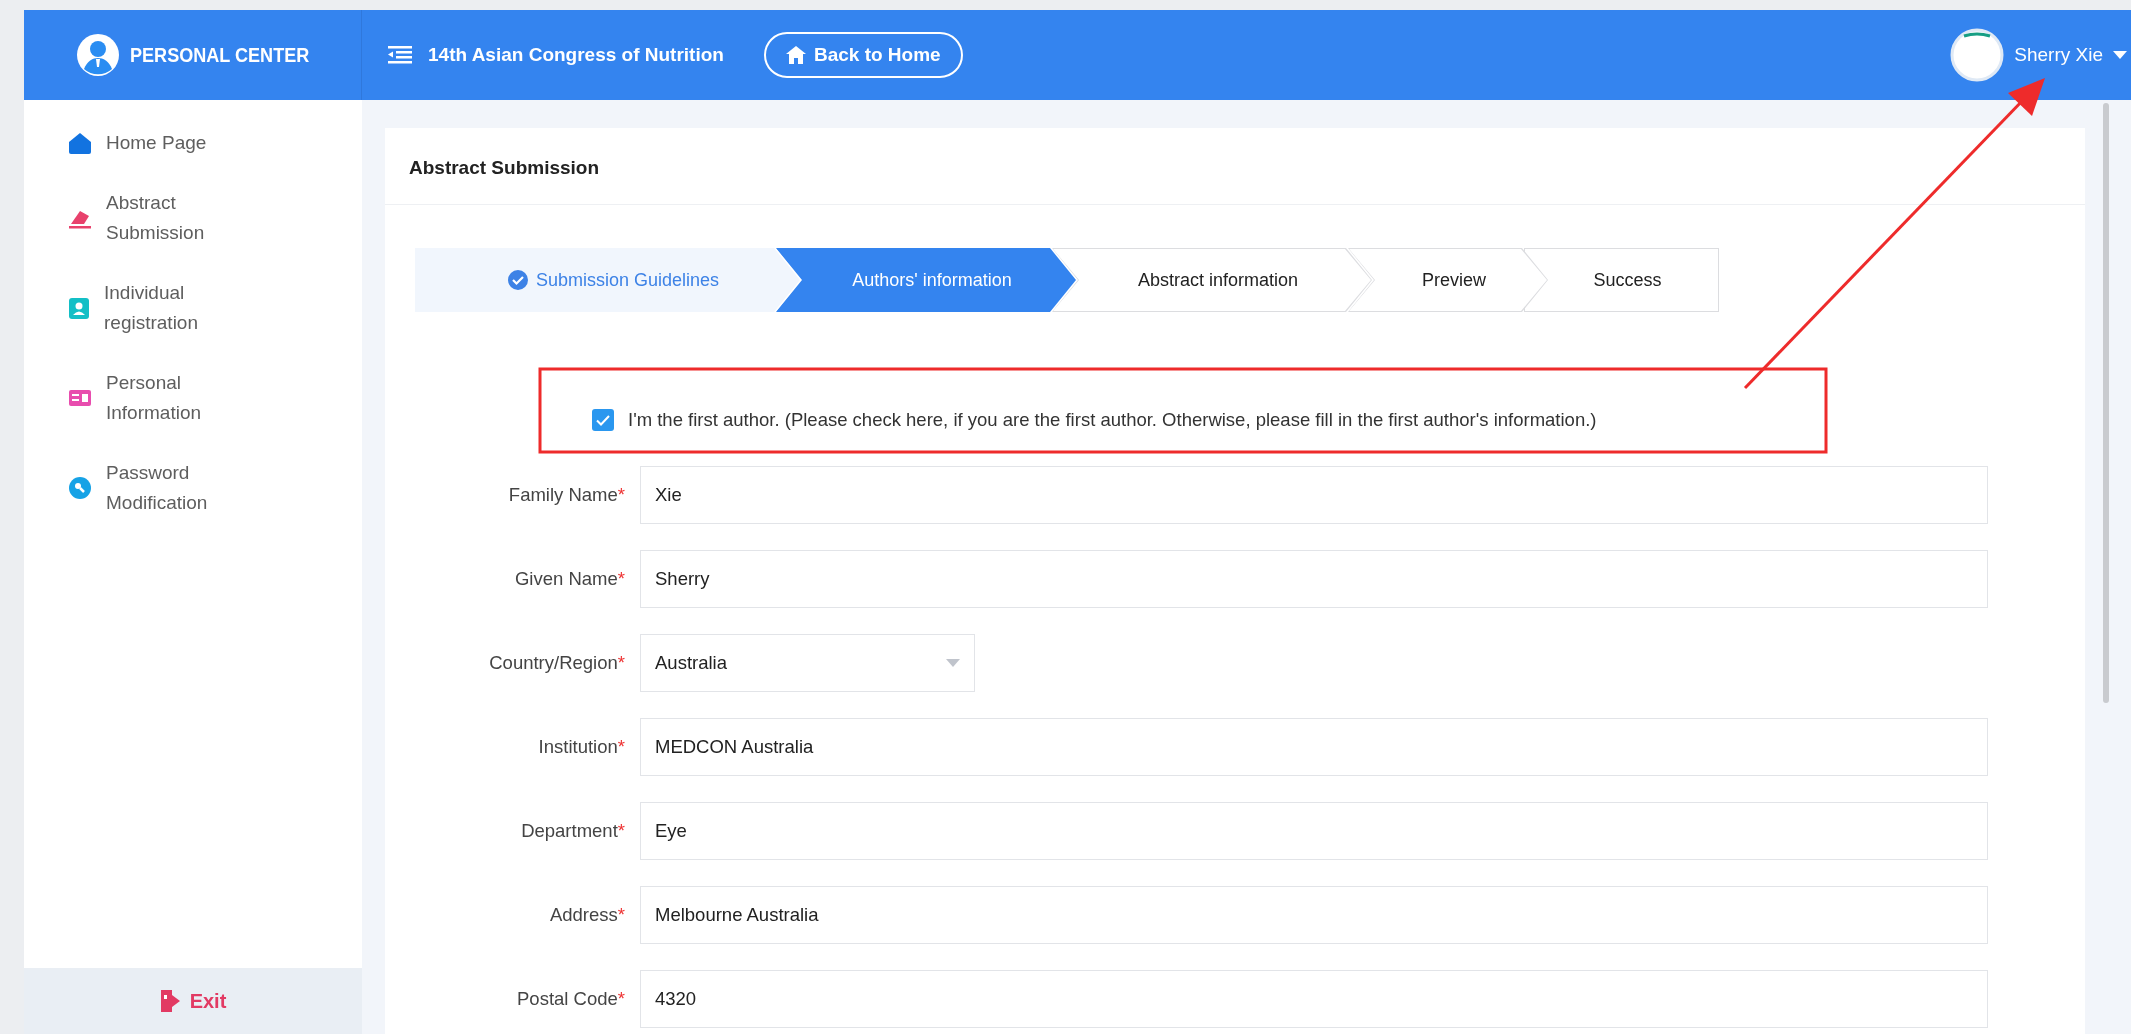  Describe the element at coordinates (176, 398) in the screenshot. I see `sidebar-item: Personal Information` at that location.